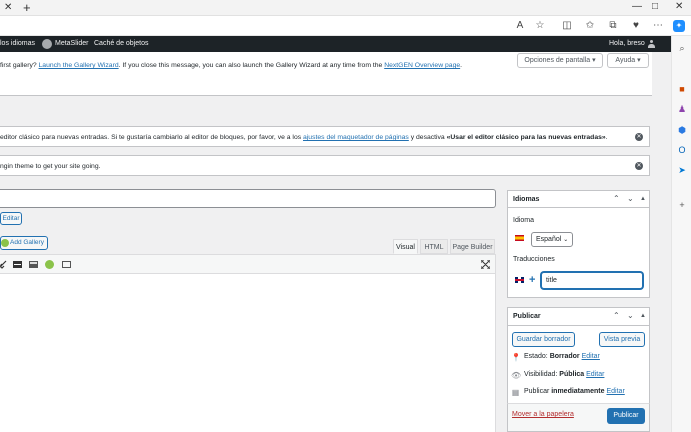 The image size is (691, 432). What do you see at coordinates (558, 375) in the screenshot?
I see `visibility-row: 👁 Visibilidad: Pública Editar` at bounding box center [558, 375].